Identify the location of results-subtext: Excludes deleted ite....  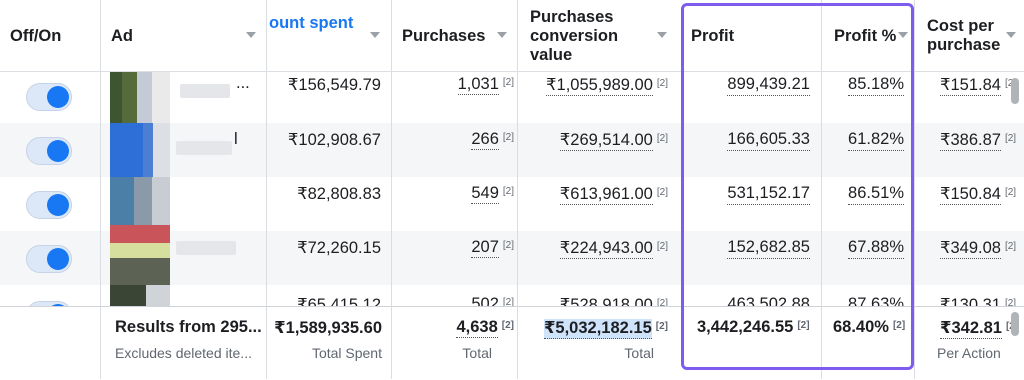
(183, 353).